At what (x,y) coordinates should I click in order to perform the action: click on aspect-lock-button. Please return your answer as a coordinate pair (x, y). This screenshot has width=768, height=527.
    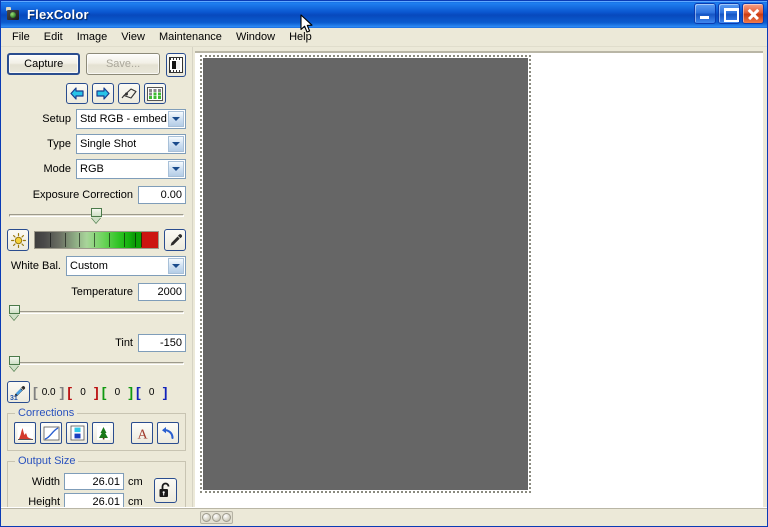
    Looking at the image, I should click on (165, 490).